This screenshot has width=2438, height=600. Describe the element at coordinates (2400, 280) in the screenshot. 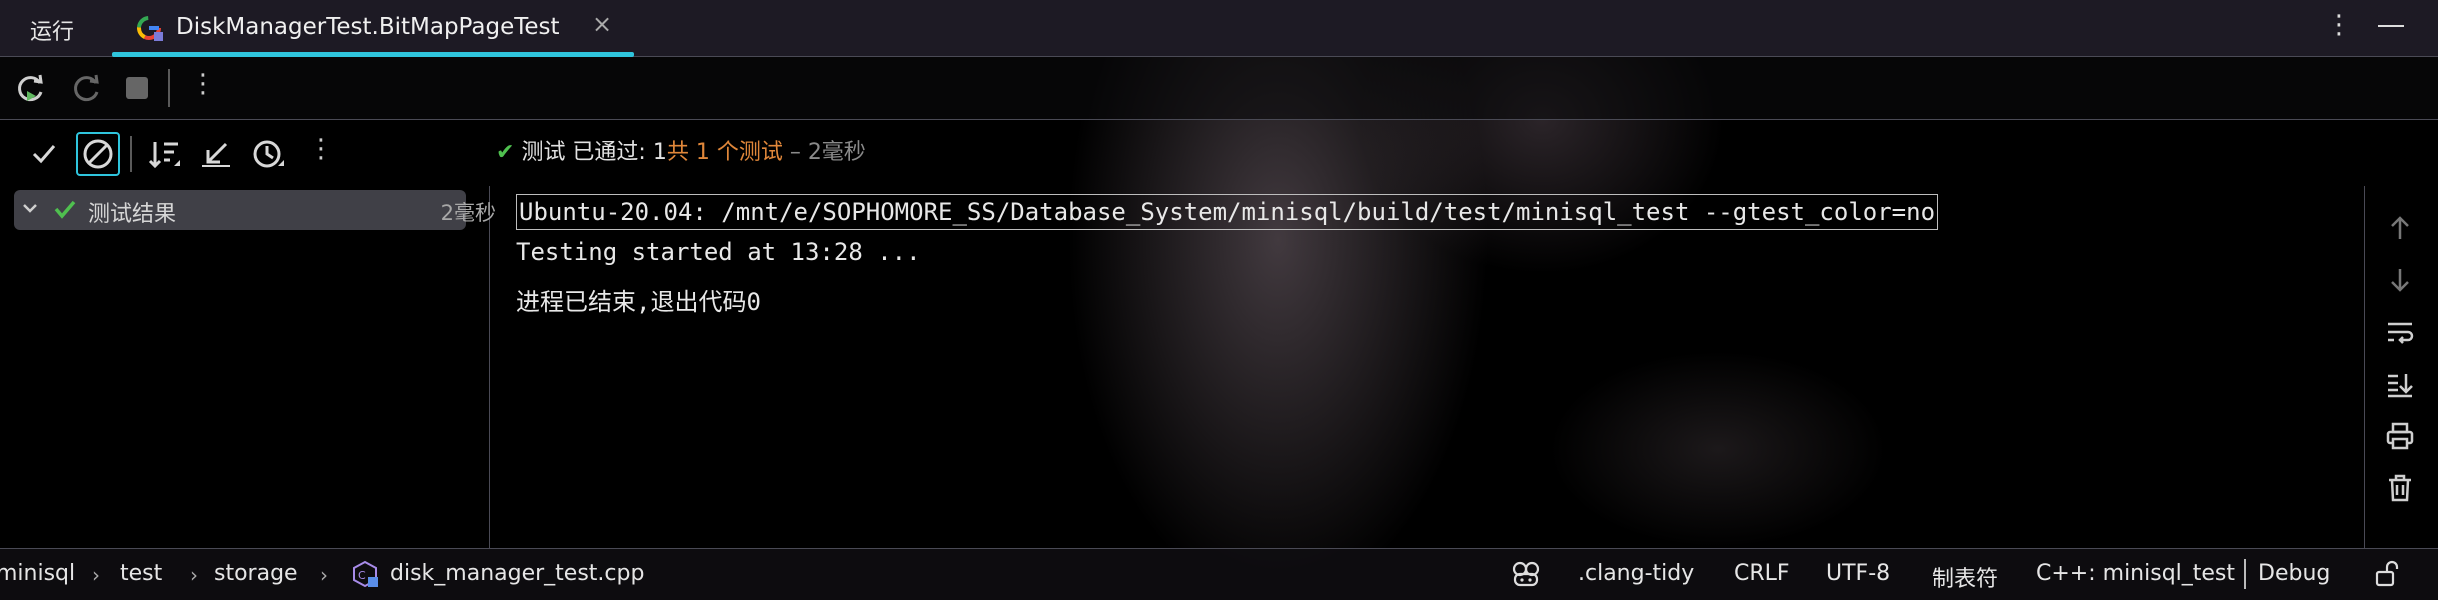

I see `arrow-down-icon` at that location.